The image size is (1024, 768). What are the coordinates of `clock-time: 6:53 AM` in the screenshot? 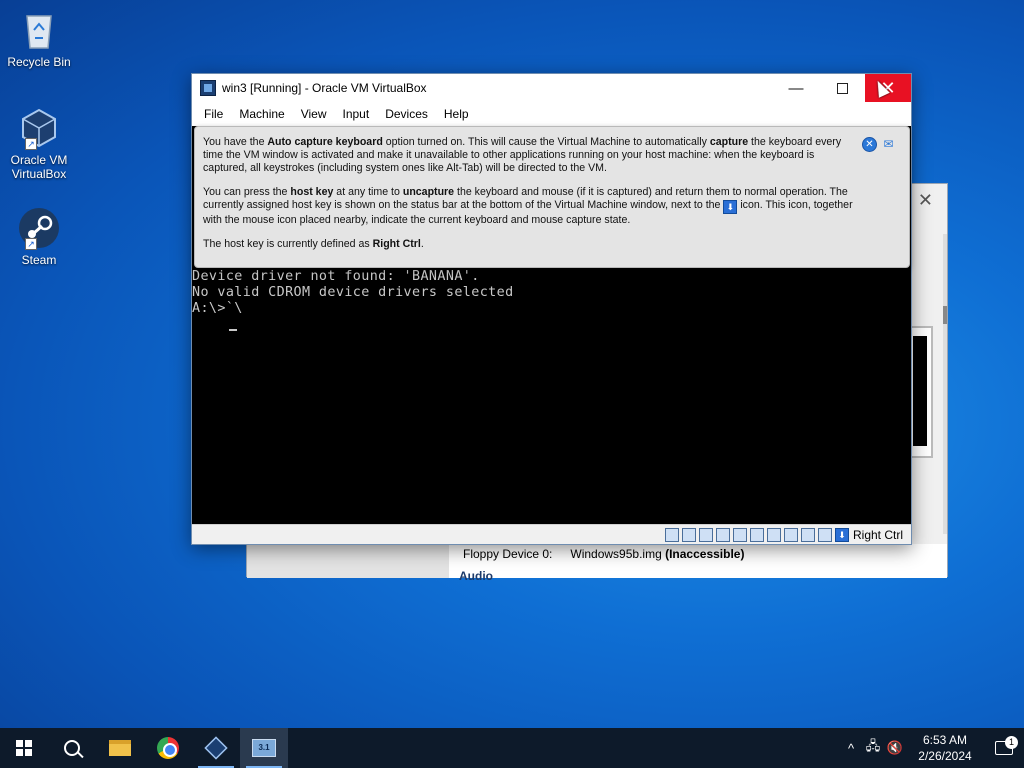 It's located at (945, 740).